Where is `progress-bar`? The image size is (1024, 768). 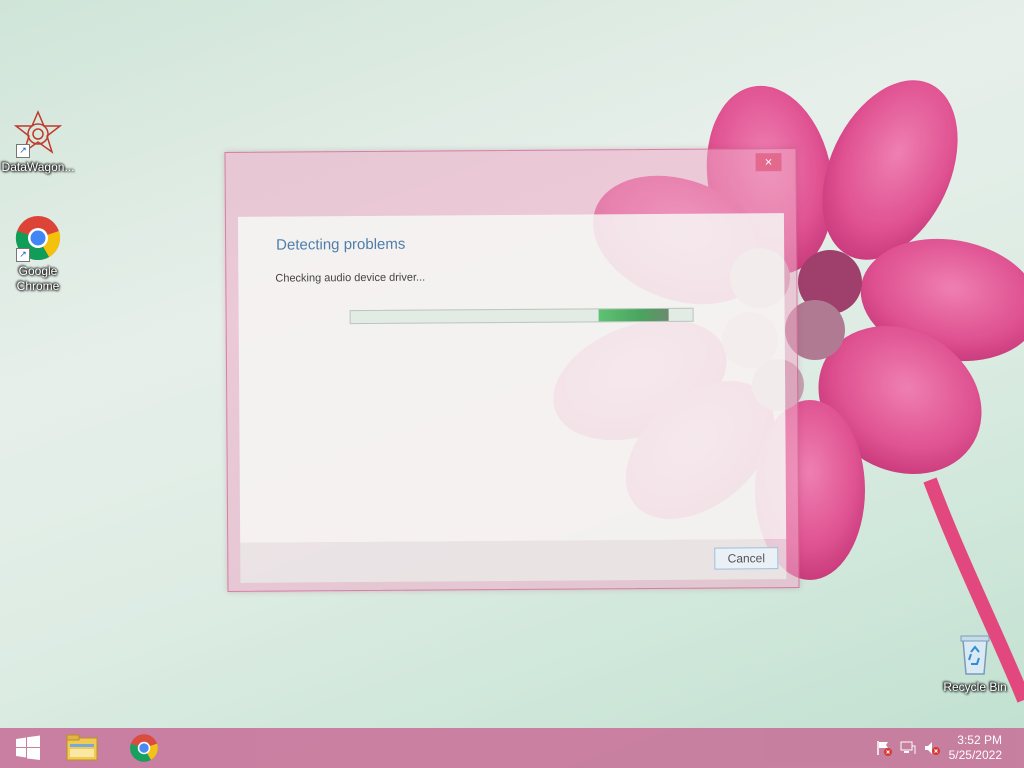 progress-bar is located at coordinates (521, 316).